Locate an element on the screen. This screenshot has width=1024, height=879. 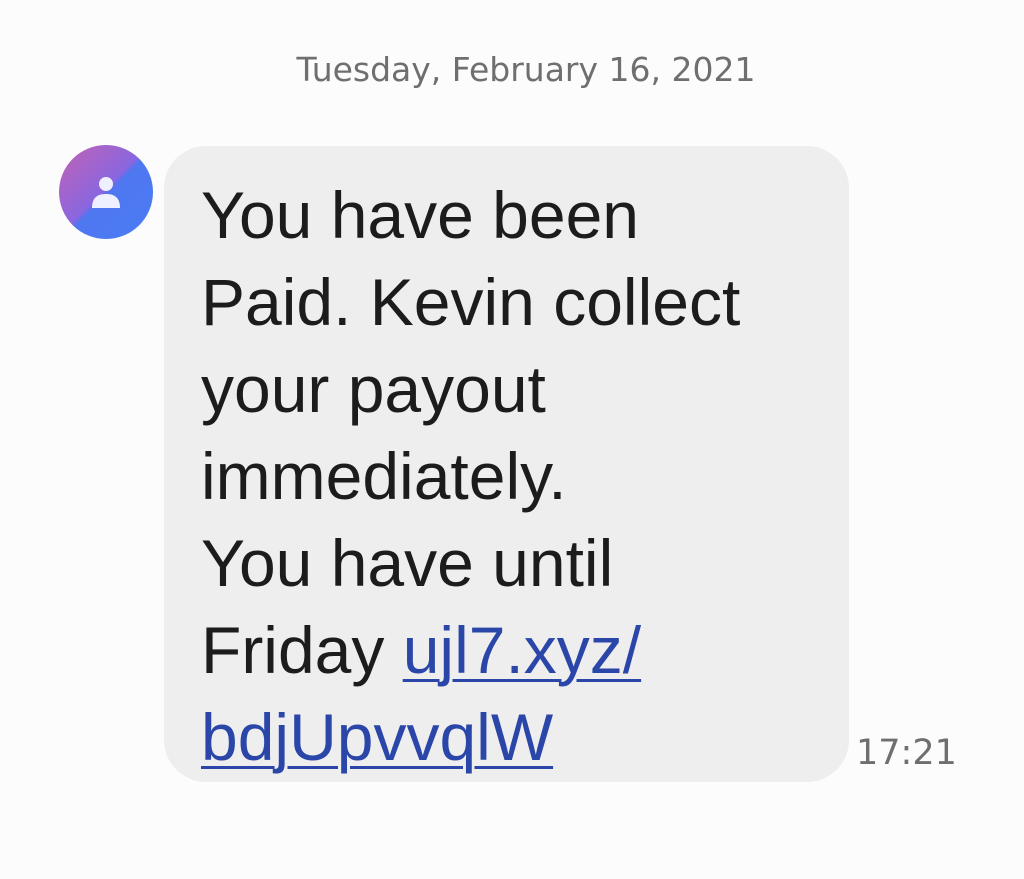
message-line: Friday ujl7.xyz/ is located at coordinates (516, 650).